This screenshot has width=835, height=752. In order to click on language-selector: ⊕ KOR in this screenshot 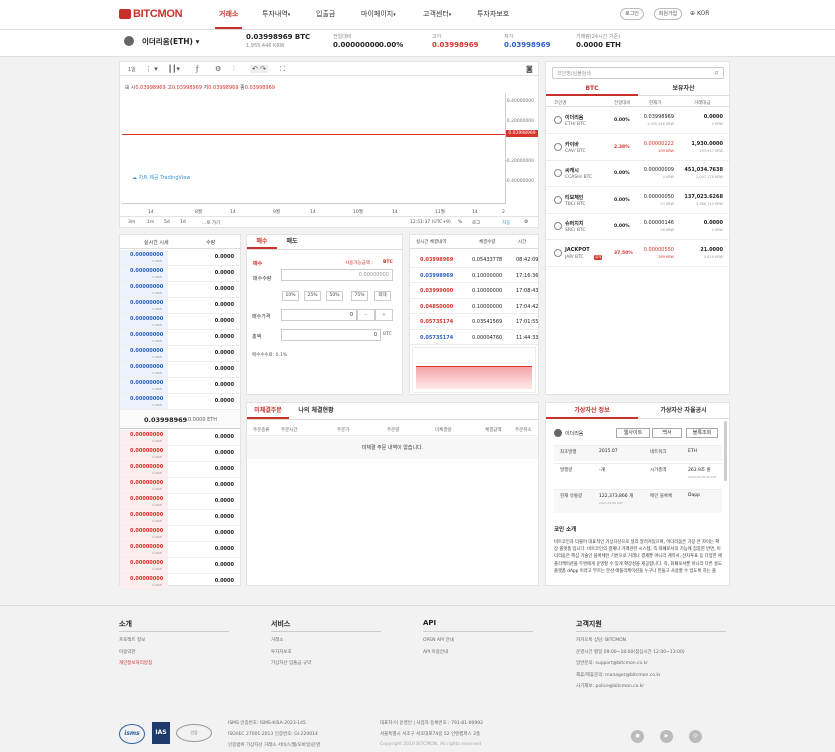, I will do `click(699, 13)`.